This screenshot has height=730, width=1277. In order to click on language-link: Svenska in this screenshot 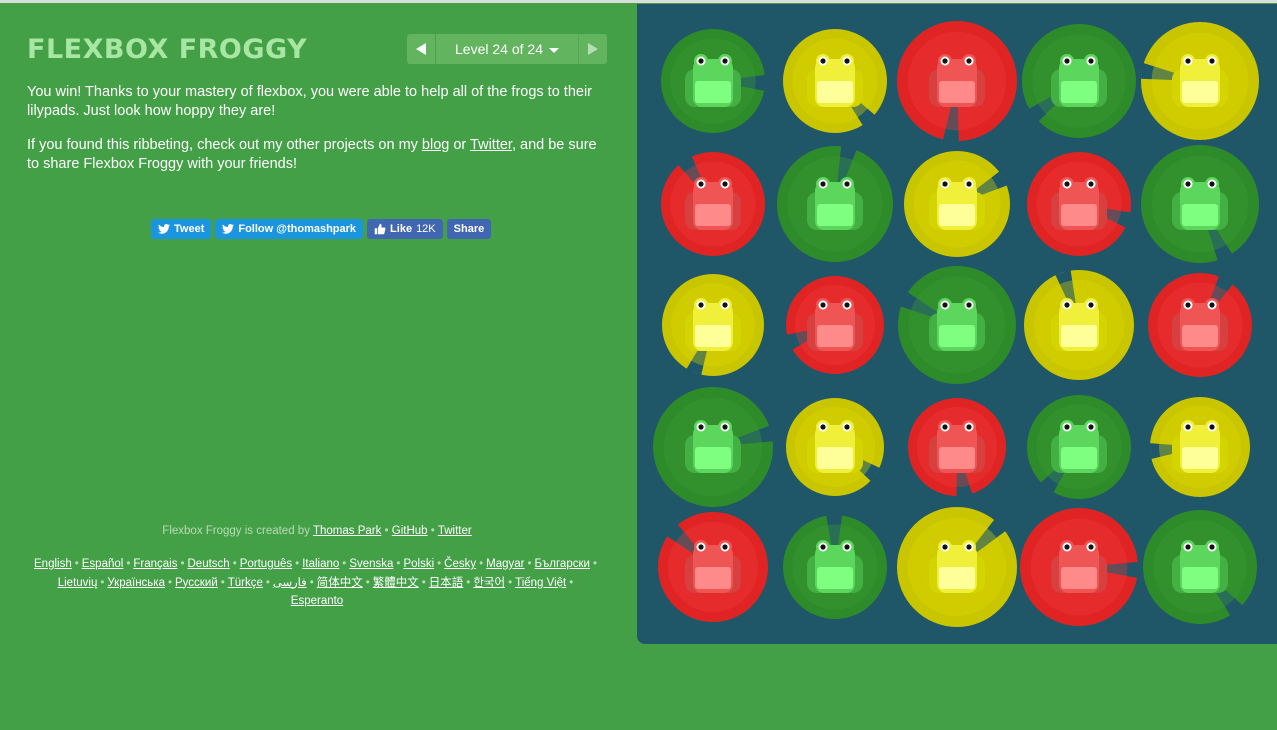, I will do `click(371, 564)`.